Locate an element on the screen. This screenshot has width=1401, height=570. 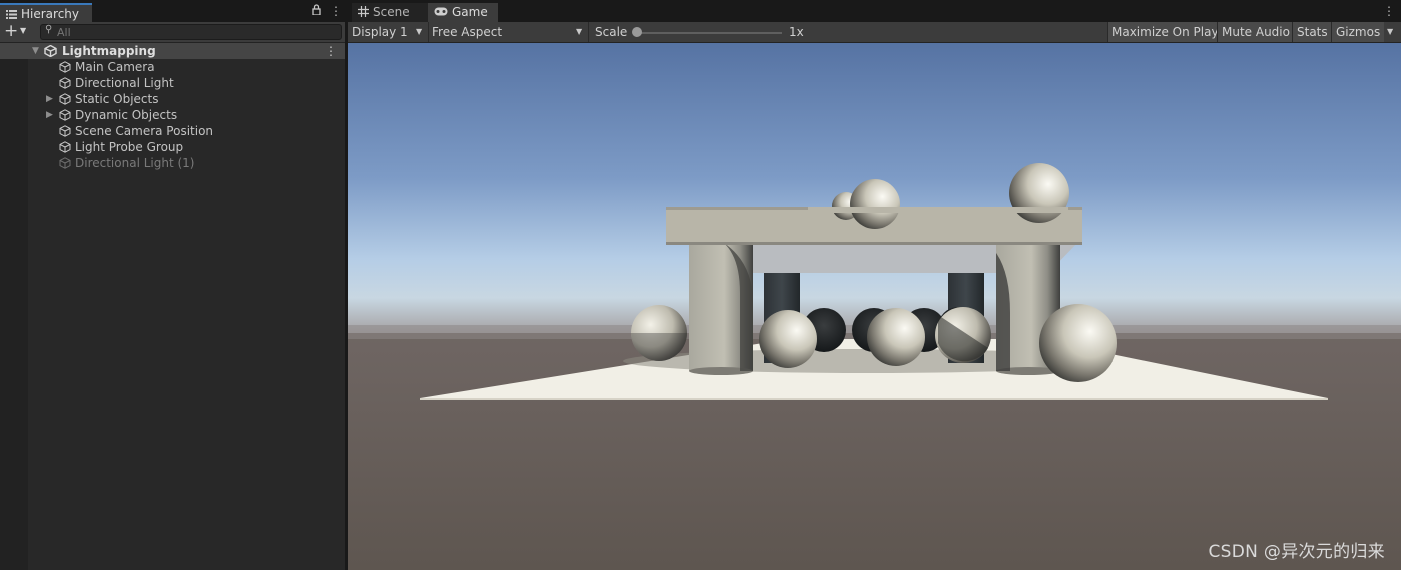
mute-audio-toggle: Mute Audio is located at coordinates (1255, 32).